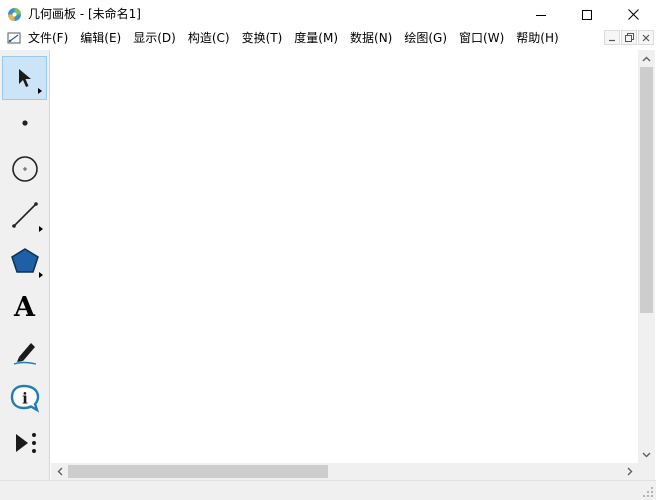 This screenshot has height=500, width=656. I want to click on text-icon: A, so click(24, 307).